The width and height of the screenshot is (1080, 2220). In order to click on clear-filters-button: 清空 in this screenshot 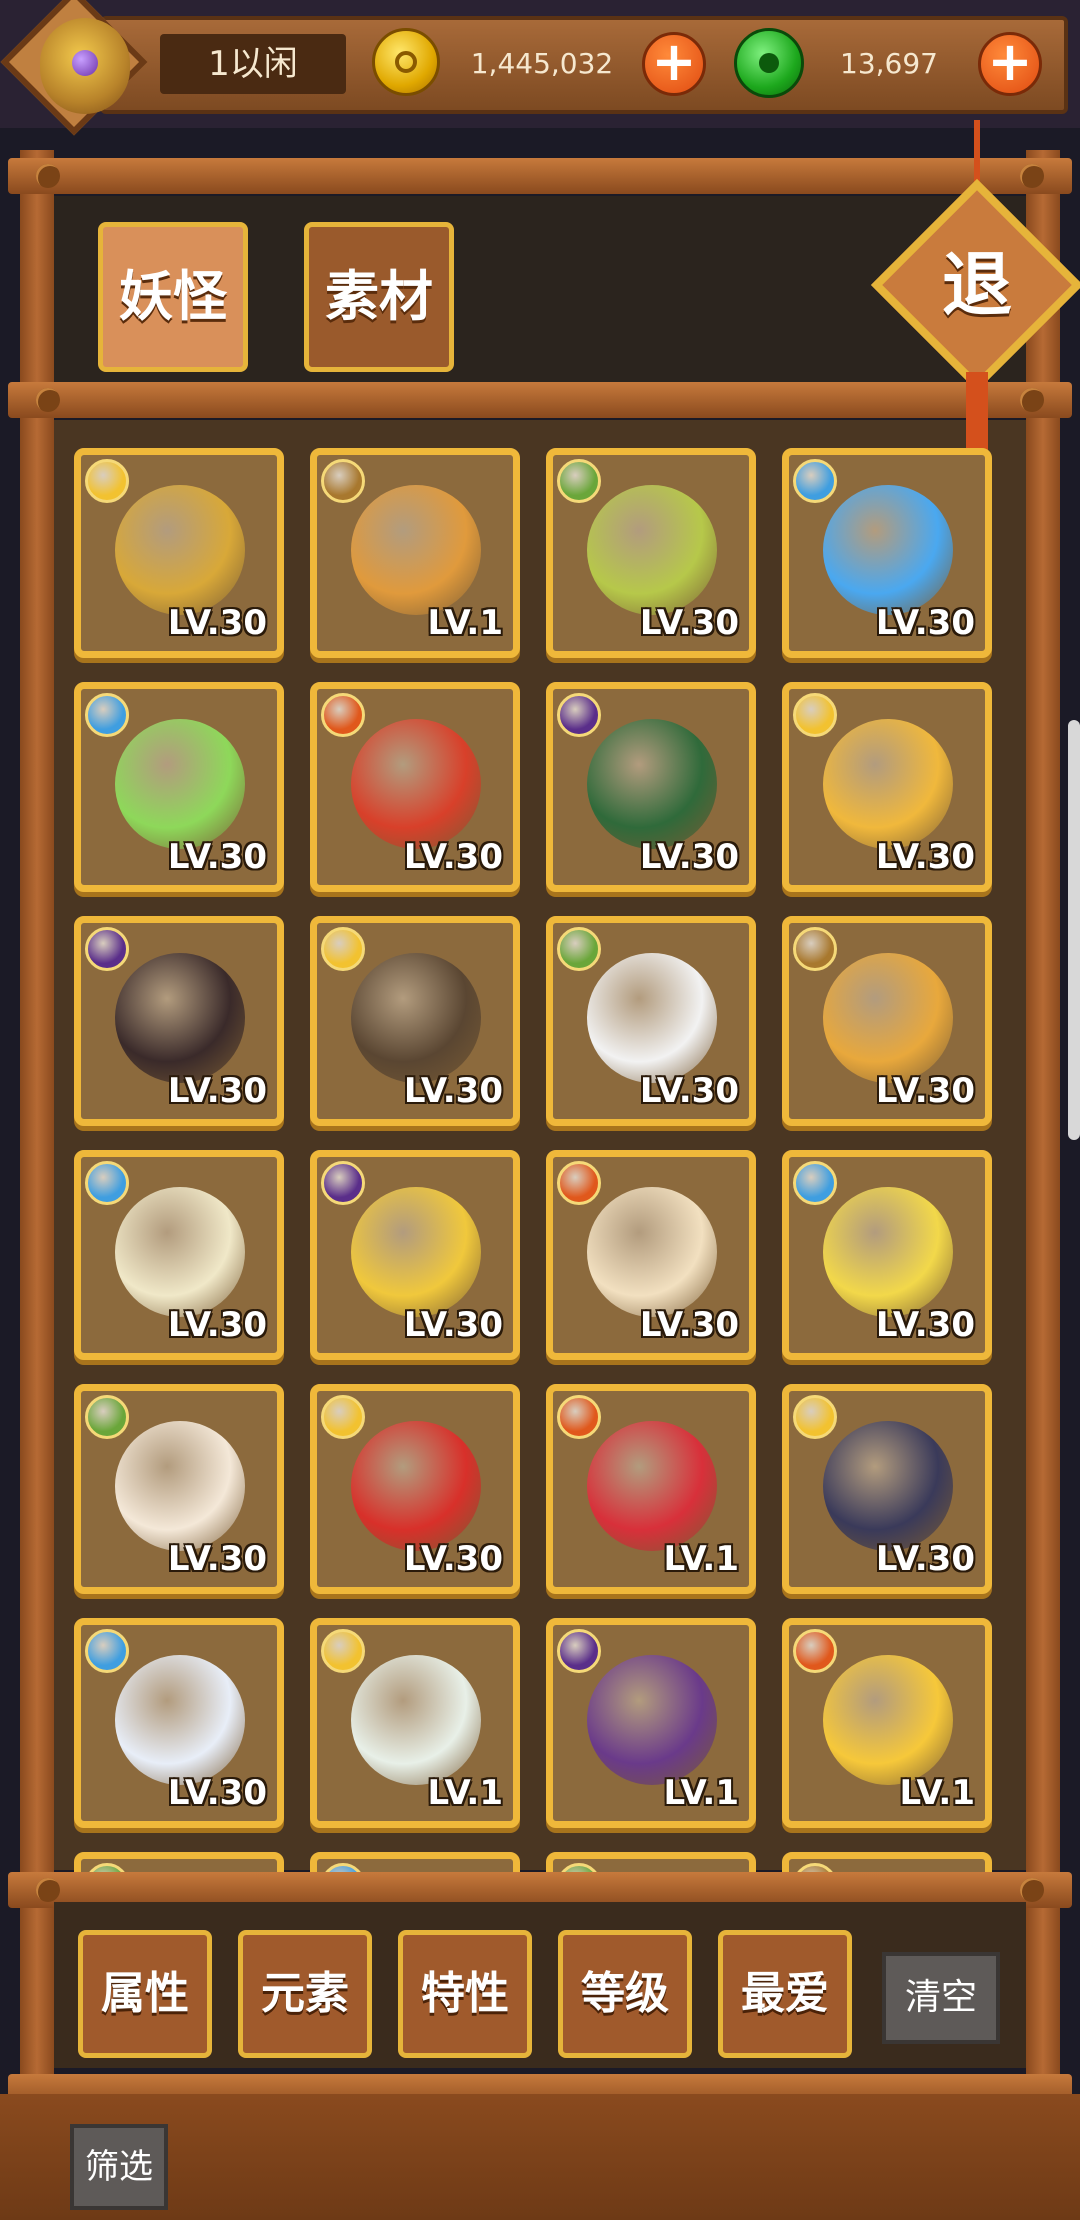, I will do `click(941, 1998)`.